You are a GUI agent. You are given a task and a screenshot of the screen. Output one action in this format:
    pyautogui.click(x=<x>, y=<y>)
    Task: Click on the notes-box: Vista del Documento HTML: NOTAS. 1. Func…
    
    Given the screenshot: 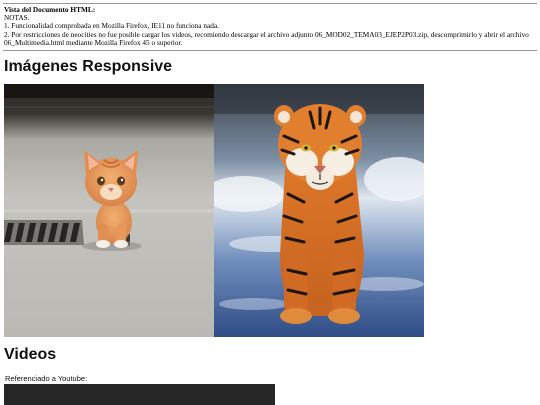 What is the action you would take?
    pyautogui.click(x=270, y=27)
    